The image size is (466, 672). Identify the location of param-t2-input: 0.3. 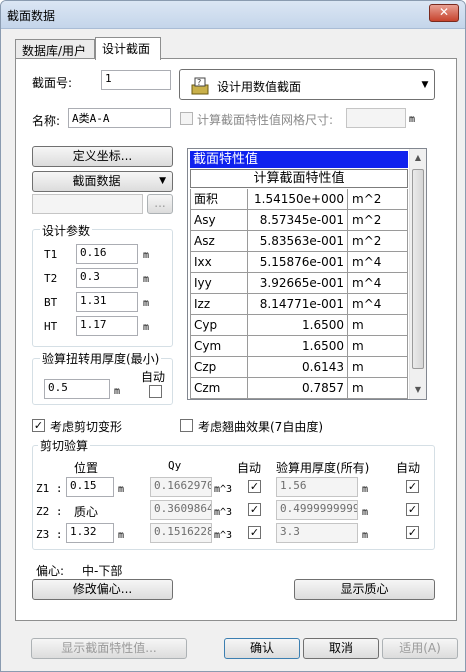
(107, 278).